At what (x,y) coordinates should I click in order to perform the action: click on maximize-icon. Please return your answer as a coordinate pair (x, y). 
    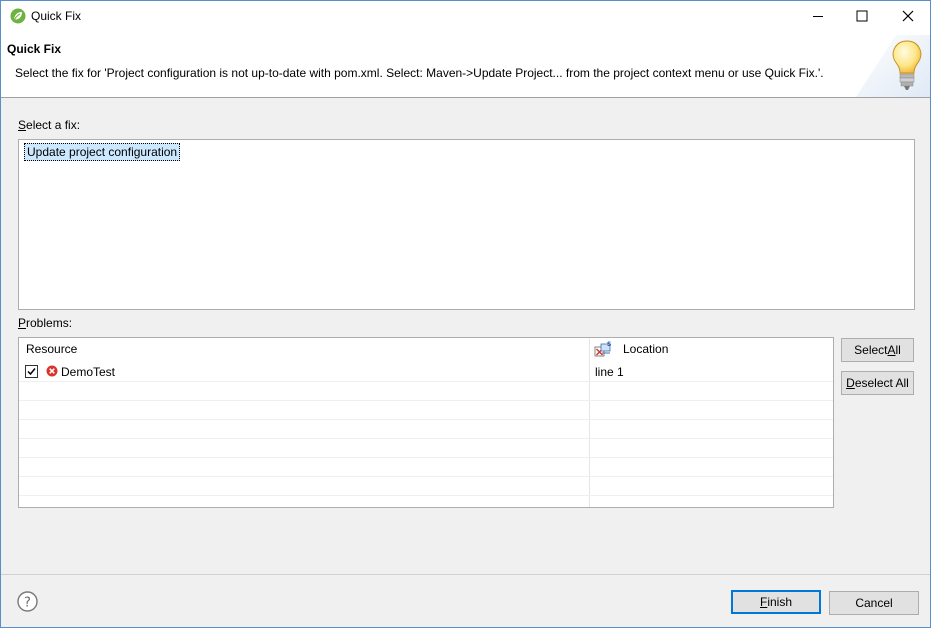
    Looking at the image, I should click on (862, 16).